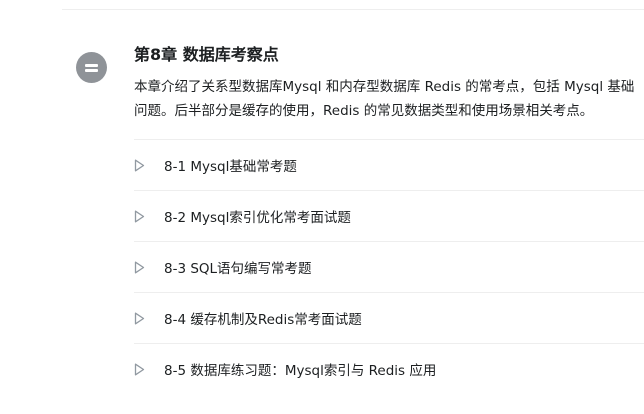  I want to click on lesson-label: 8-4 缓存机制及Redis常考面试题, so click(263, 320).